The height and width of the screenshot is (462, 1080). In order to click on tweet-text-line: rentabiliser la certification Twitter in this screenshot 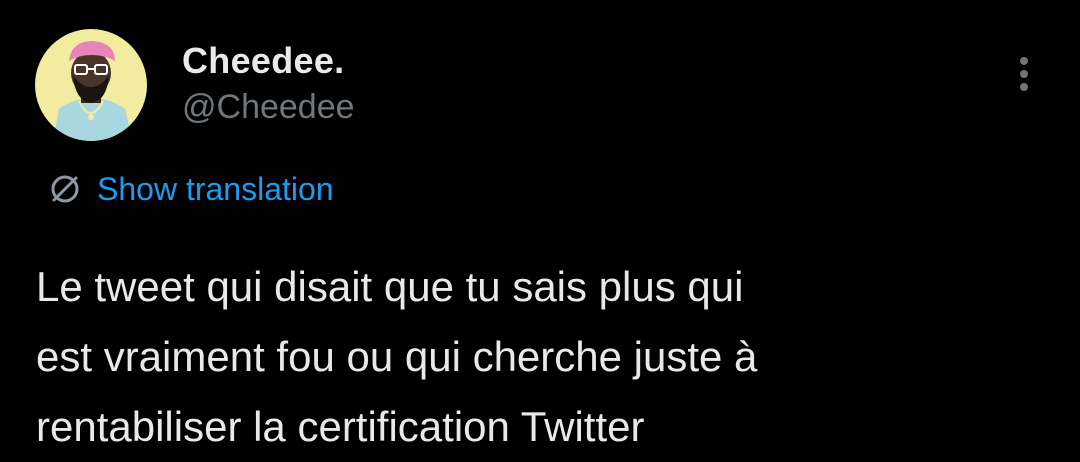, I will do `click(340, 426)`.